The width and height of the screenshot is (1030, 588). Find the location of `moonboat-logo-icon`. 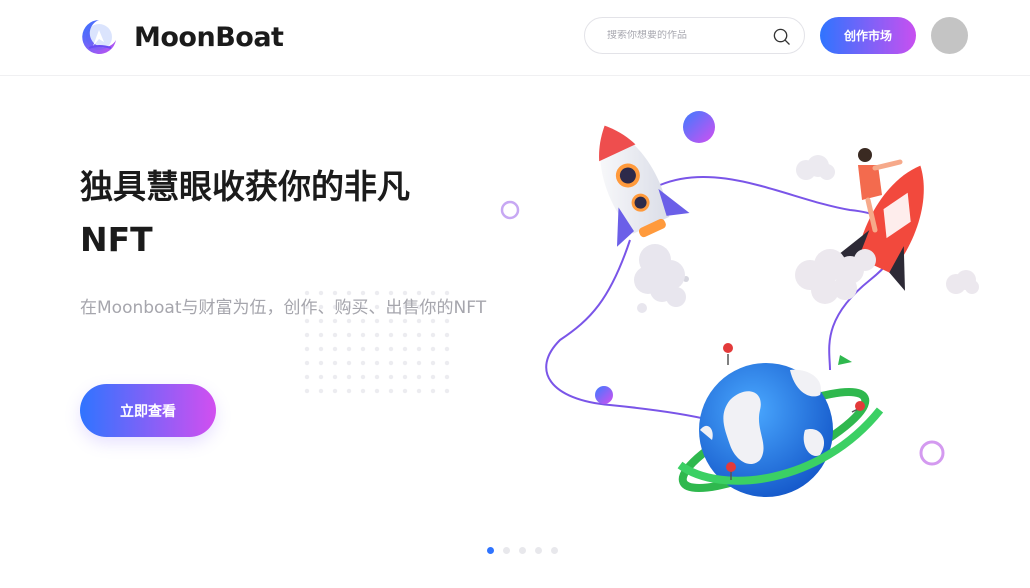

moonboat-logo-icon is located at coordinates (99, 37).